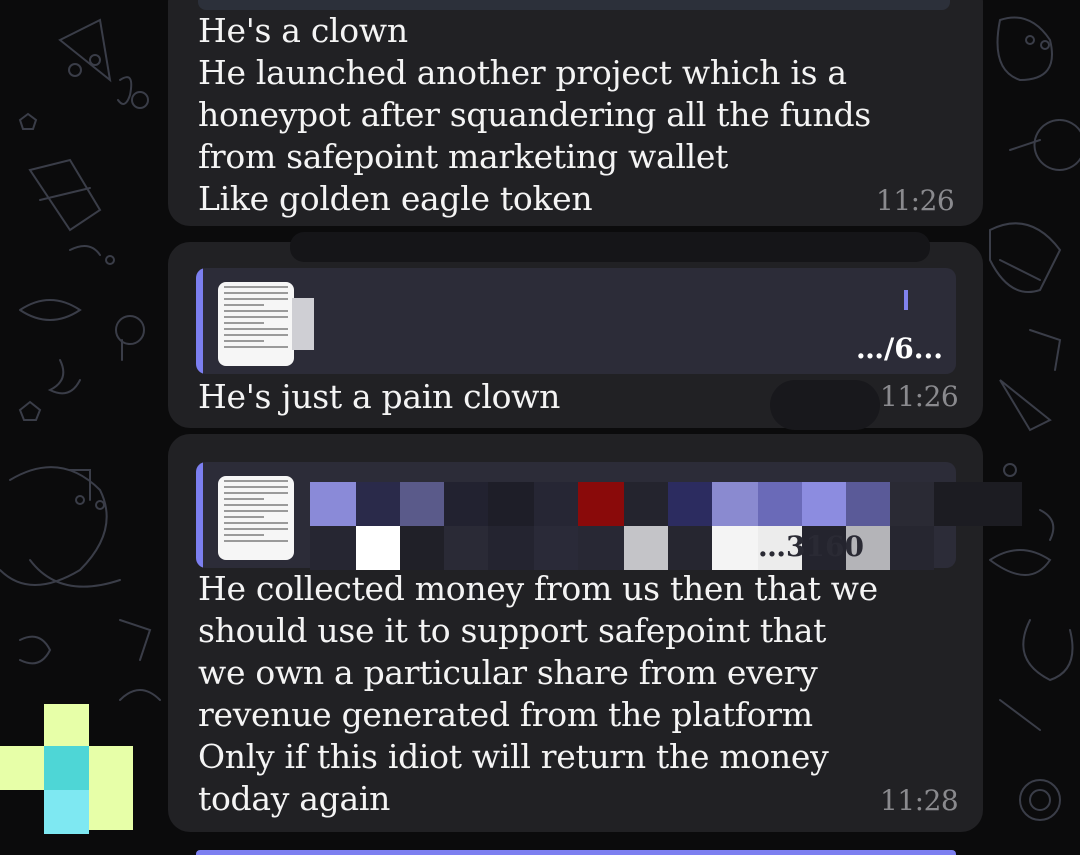  Describe the element at coordinates (811, 546) in the screenshot. I see `reply-snippet: …3160` at that location.